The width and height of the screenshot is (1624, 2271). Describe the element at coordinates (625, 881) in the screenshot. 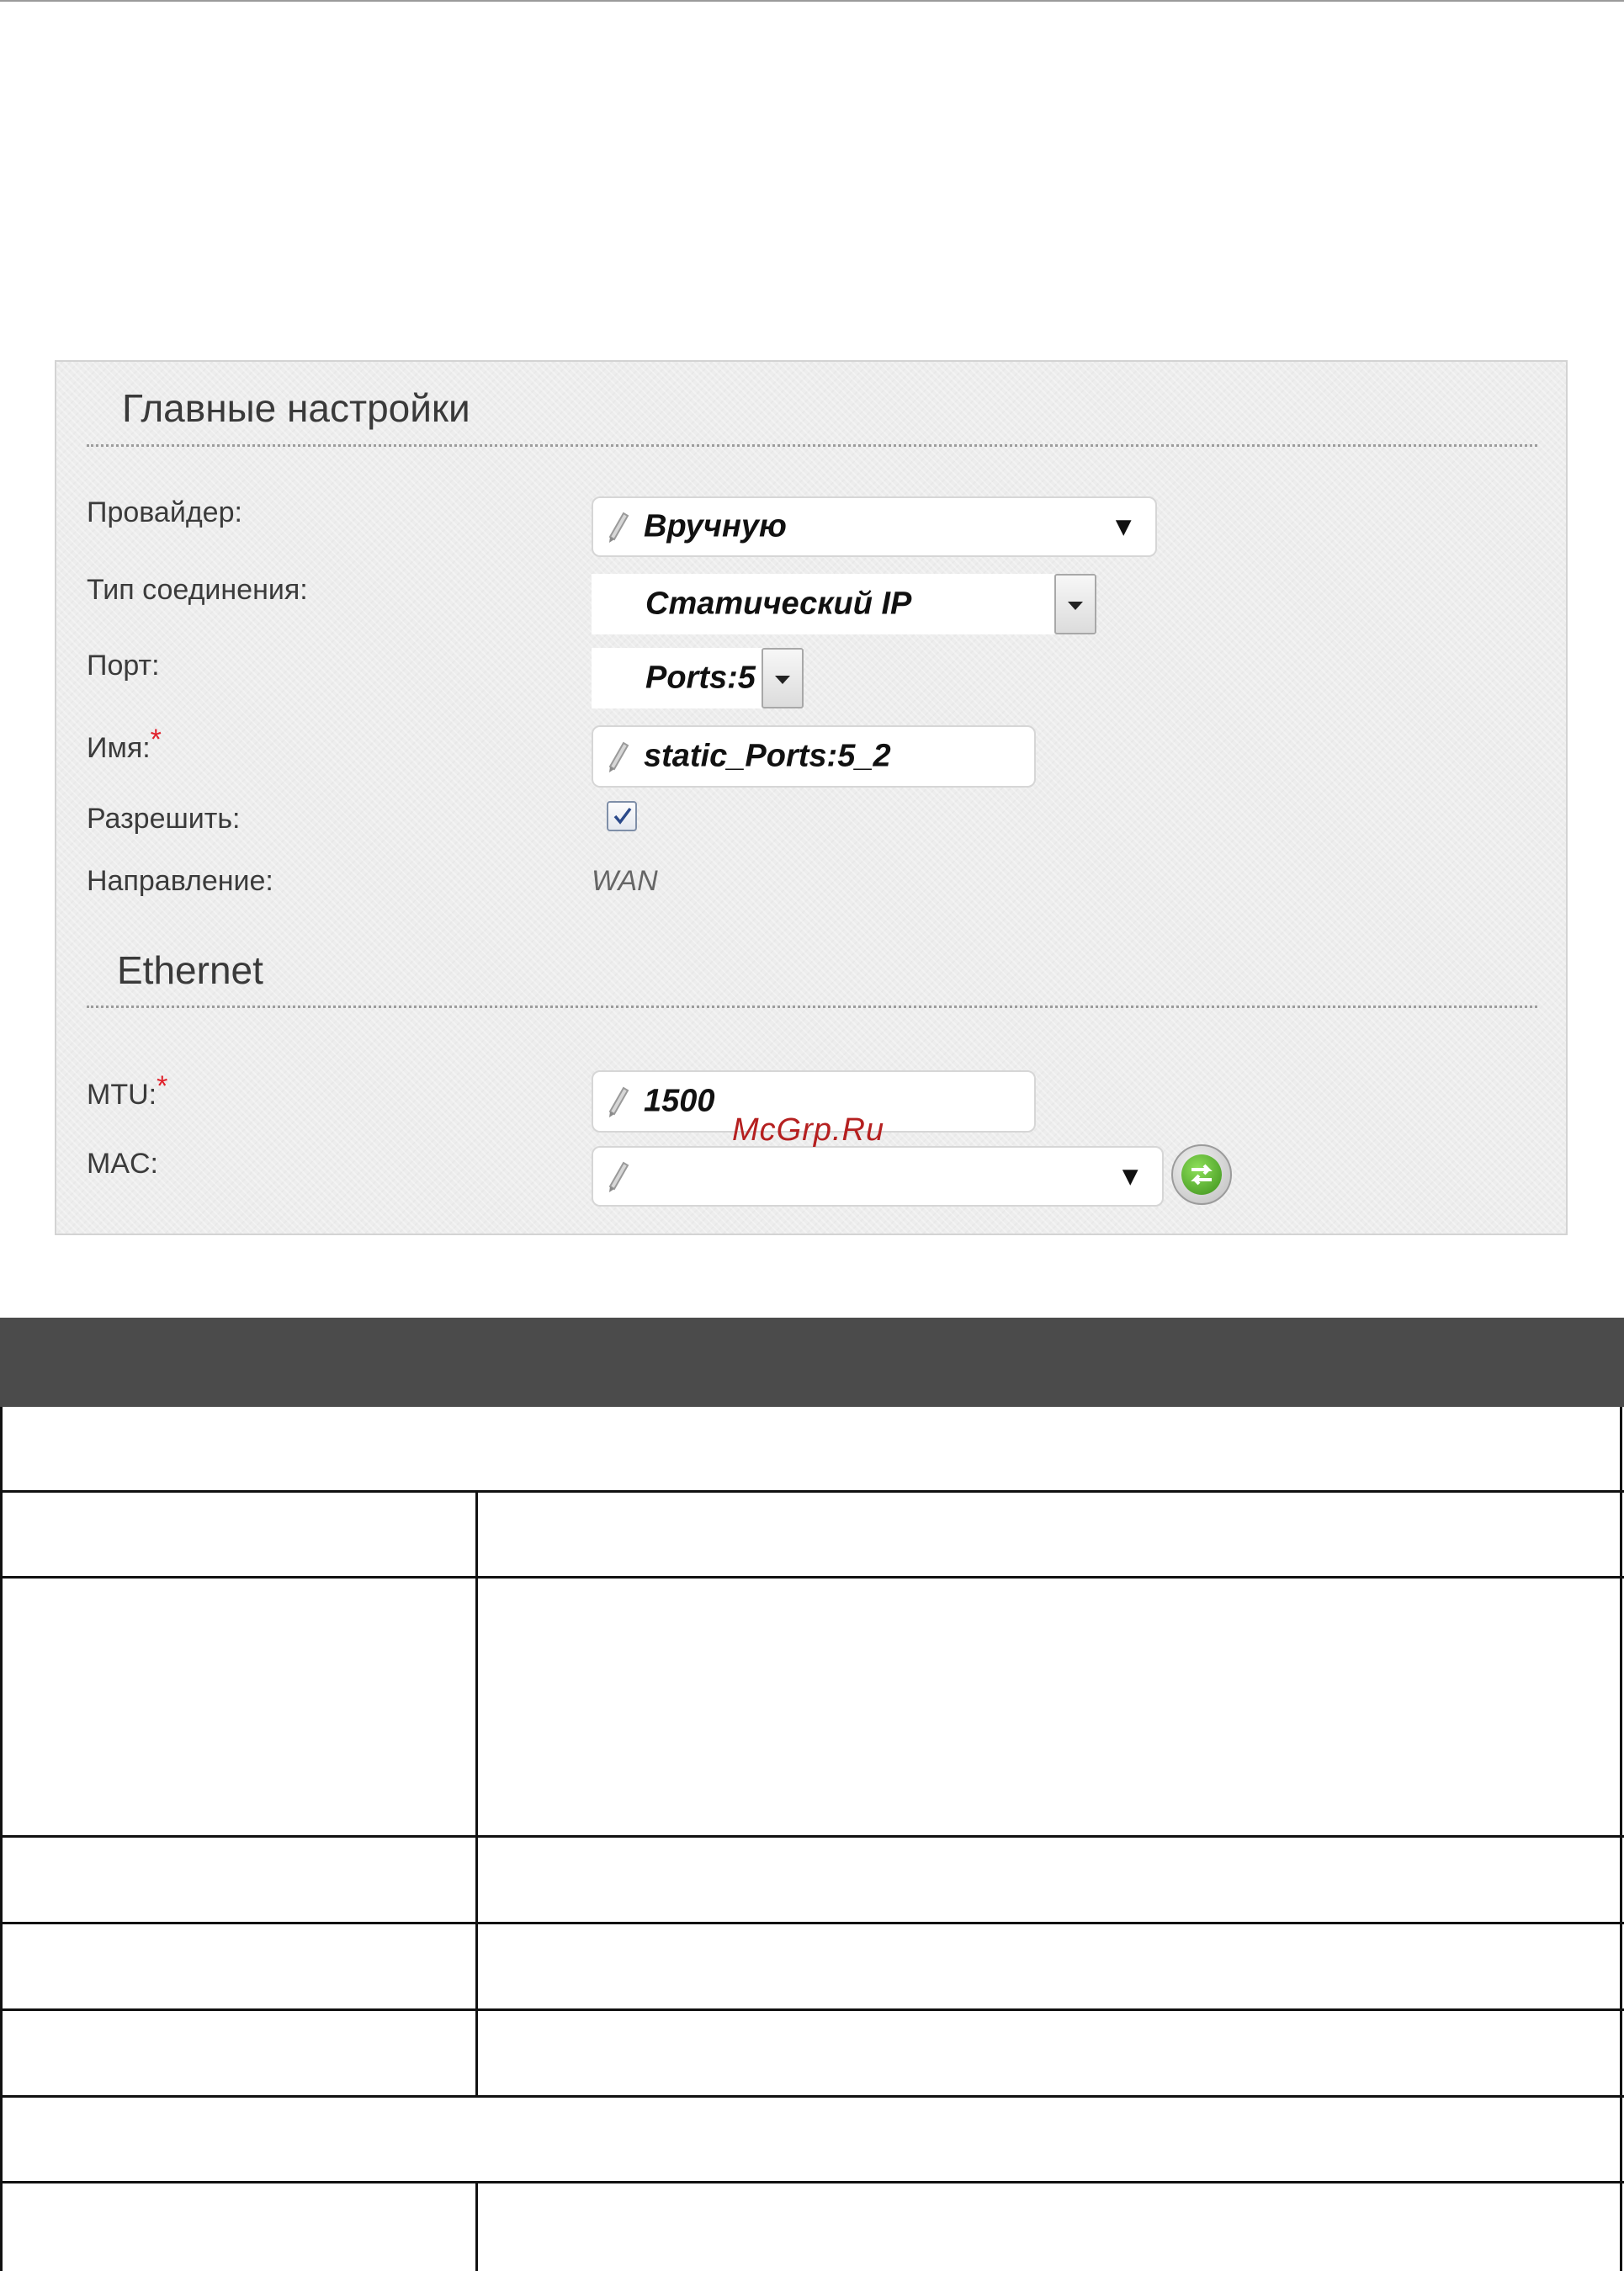

I see `direction-value: WAN` at that location.